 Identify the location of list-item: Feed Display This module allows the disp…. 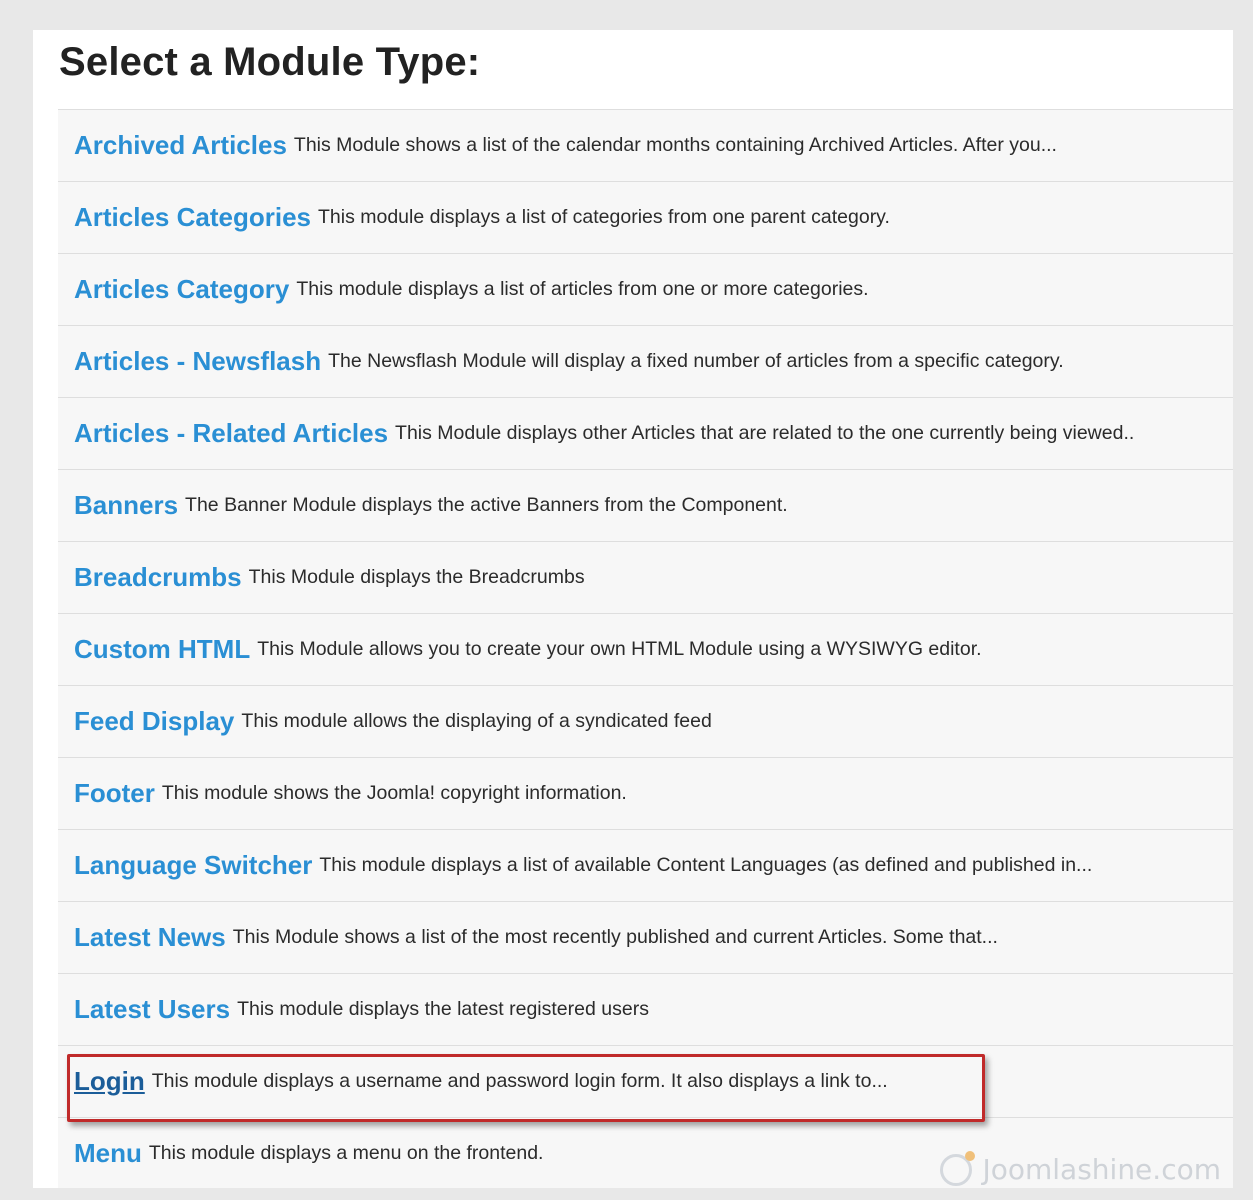
(645, 721).